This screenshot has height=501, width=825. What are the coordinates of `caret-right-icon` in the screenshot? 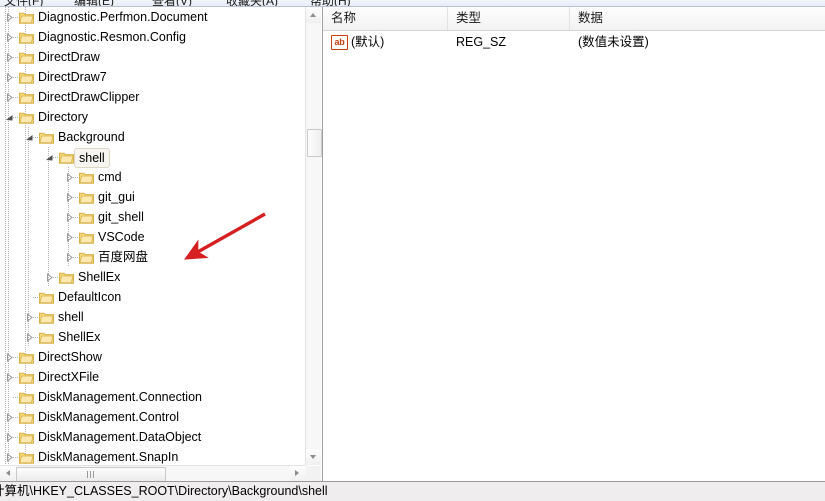 It's located at (297, 473).